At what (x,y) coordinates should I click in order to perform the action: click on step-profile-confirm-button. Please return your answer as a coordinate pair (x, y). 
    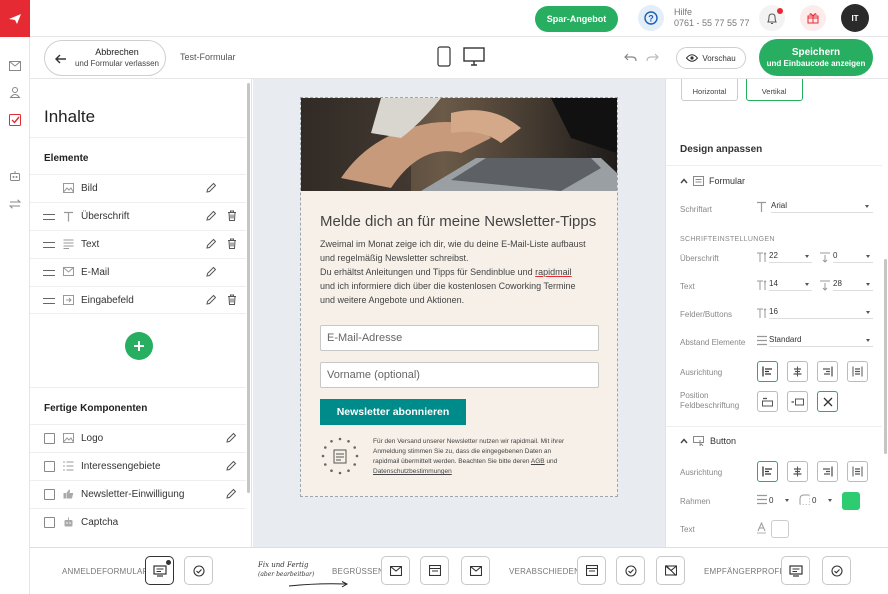
    Looking at the image, I should click on (836, 570).